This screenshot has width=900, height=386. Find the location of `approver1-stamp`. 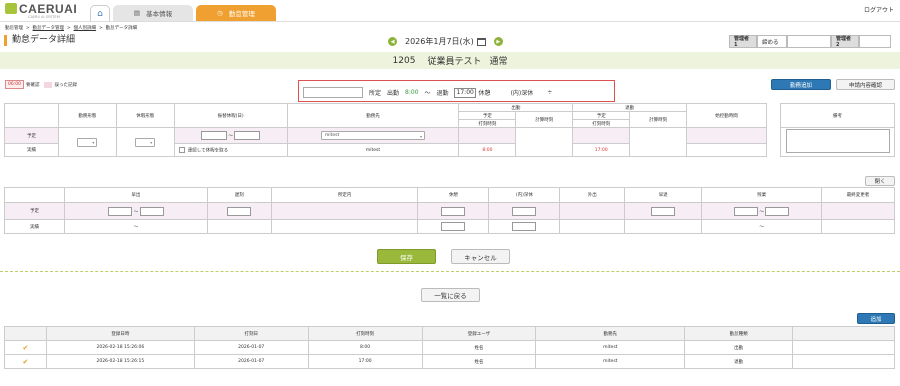

approver1-stamp is located at coordinates (809, 41).